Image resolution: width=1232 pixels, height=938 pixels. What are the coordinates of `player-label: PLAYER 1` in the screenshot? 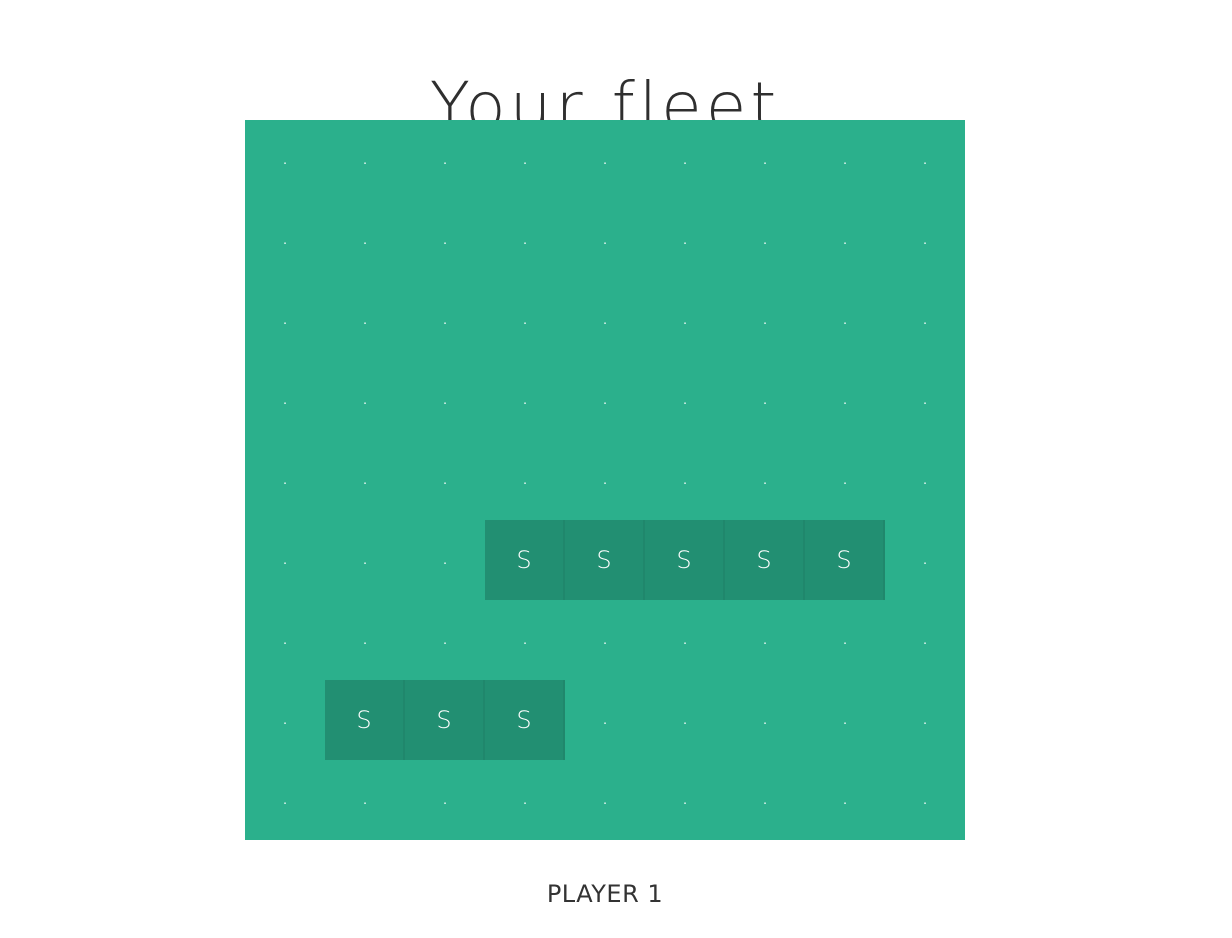 It's located at (605, 894).